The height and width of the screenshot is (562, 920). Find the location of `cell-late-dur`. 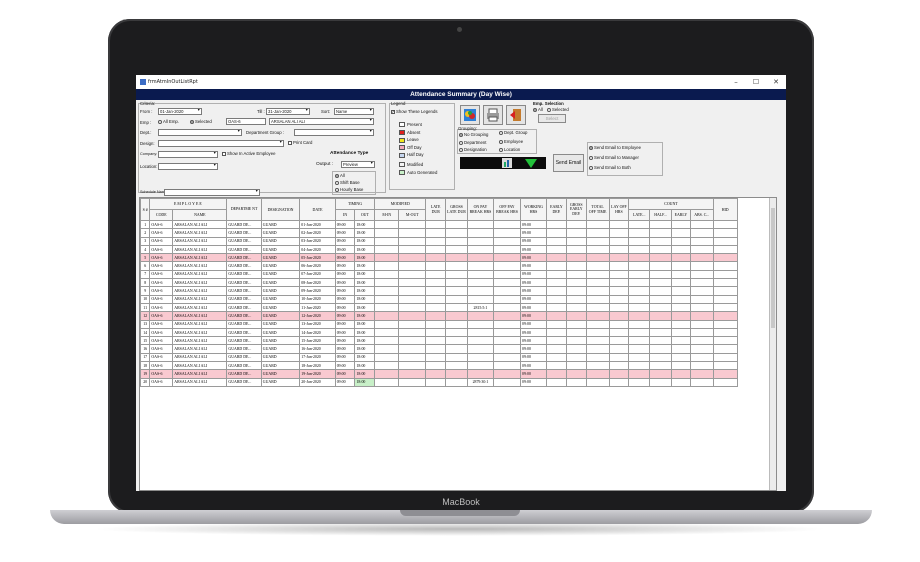

cell-late-dur is located at coordinates (436, 349).